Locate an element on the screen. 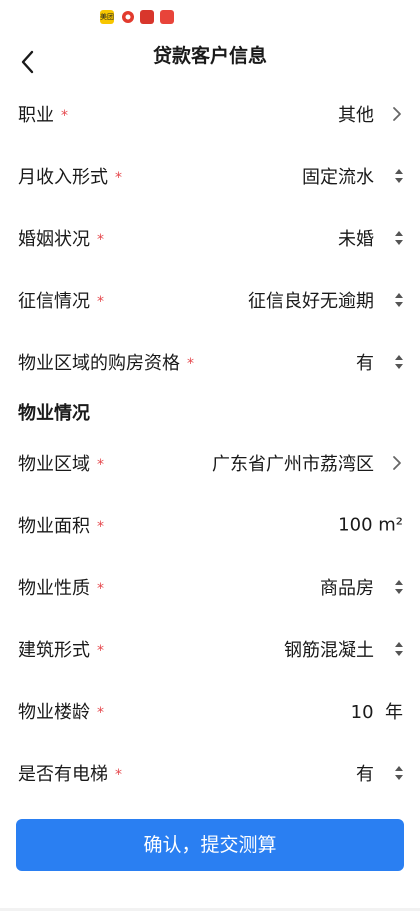  page-title: 贷款客户信息 is located at coordinates (209, 56).